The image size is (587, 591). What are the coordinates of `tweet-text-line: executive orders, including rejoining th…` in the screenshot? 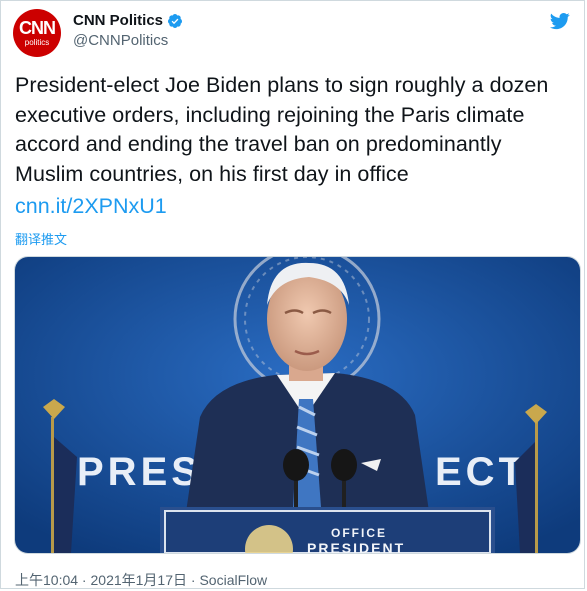 It's located at (270, 114).